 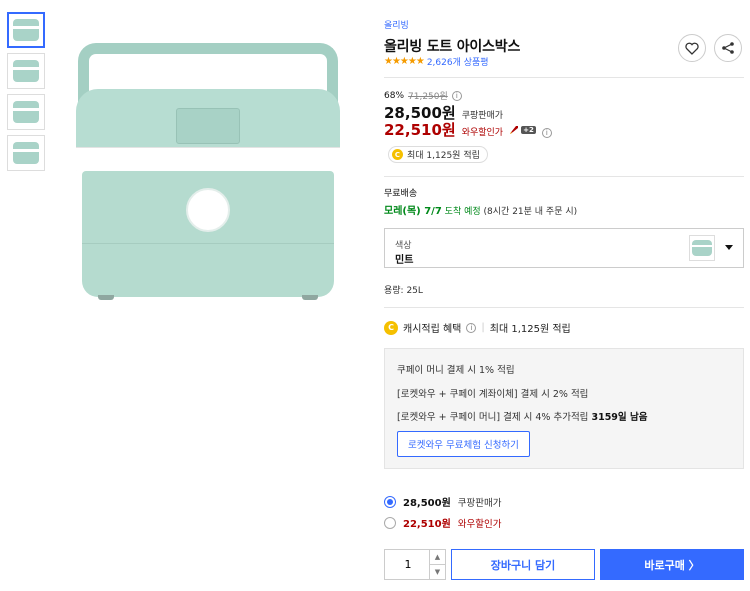 I want to click on member-price: 22,510원, so click(x=420, y=130).